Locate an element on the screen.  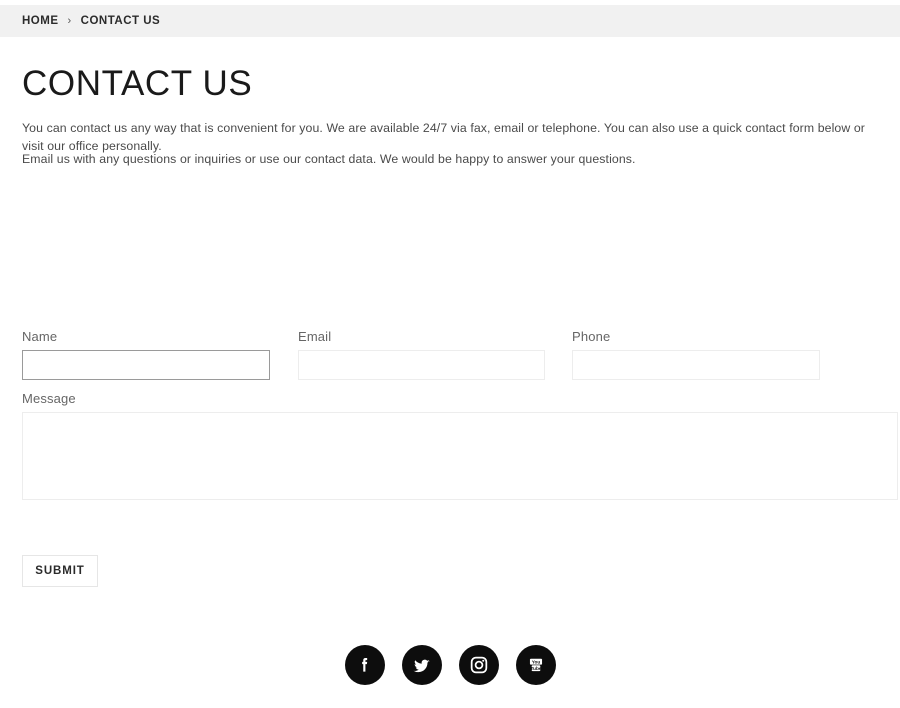
message-textarea is located at coordinates (460, 456).